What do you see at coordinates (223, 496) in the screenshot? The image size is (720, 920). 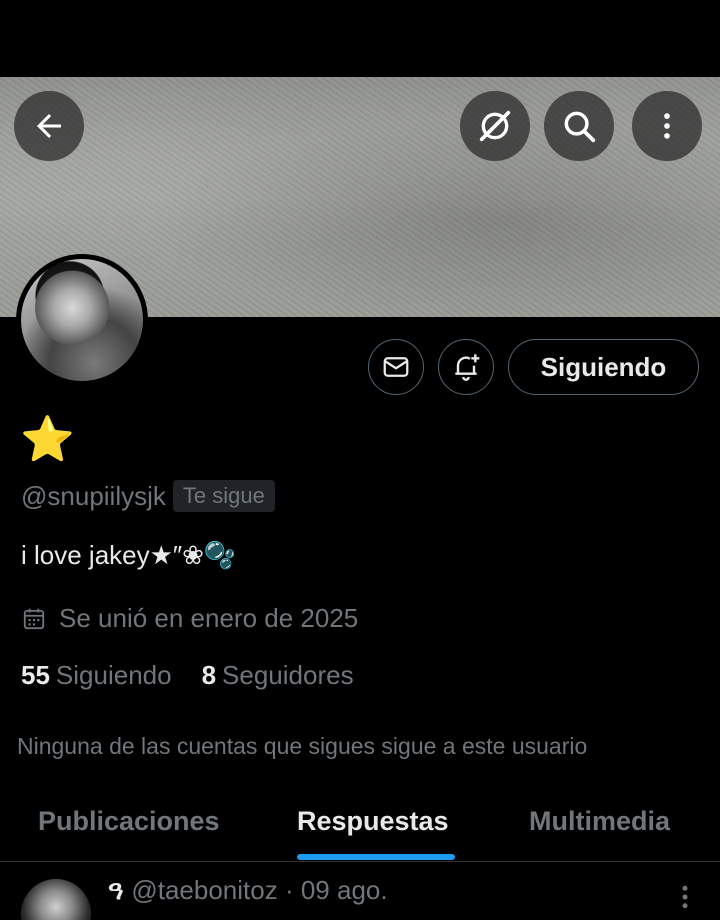 I see `follows-you-badge: Te sigue` at bounding box center [223, 496].